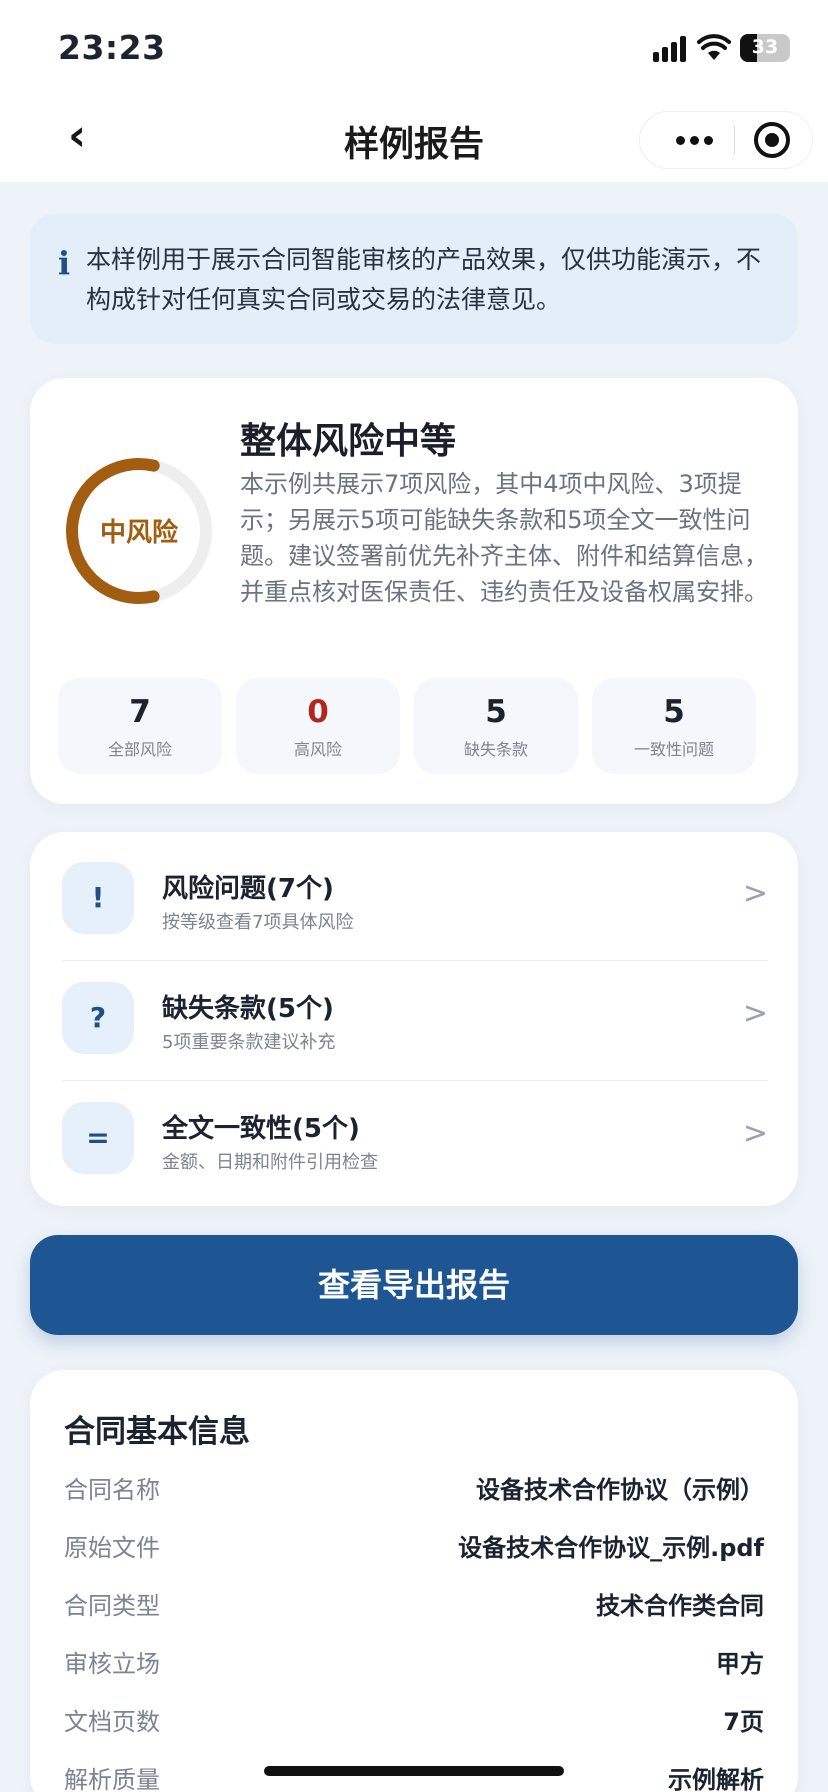 This screenshot has width=828, height=1792. What do you see at coordinates (112, 1606) in the screenshot?
I see `info-key: 合同类型` at bounding box center [112, 1606].